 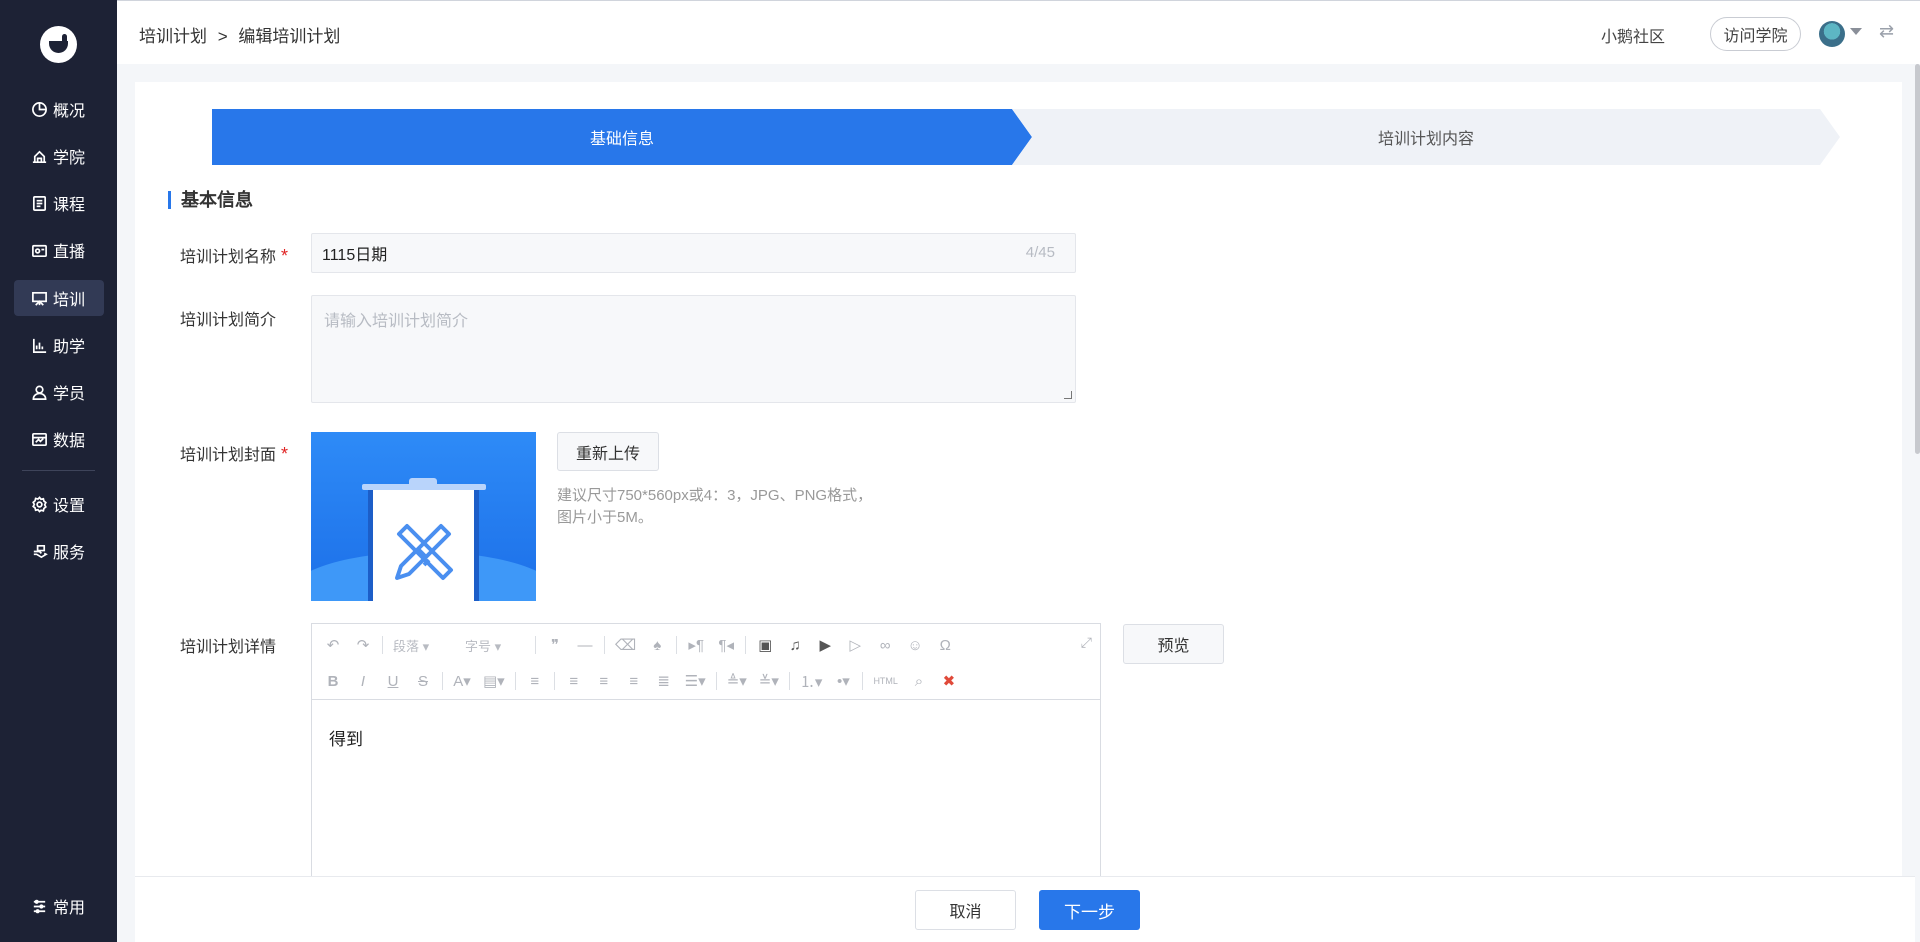 I want to click on emoji-icon: ☺, so click(x=915, y=645).